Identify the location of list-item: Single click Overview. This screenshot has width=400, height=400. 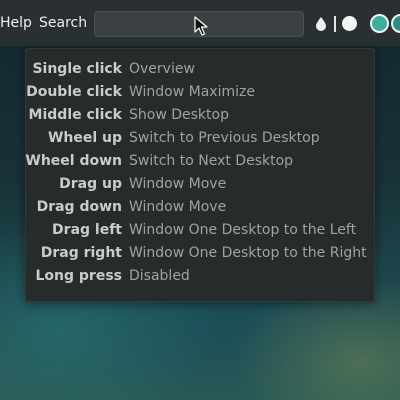
(201, 69).